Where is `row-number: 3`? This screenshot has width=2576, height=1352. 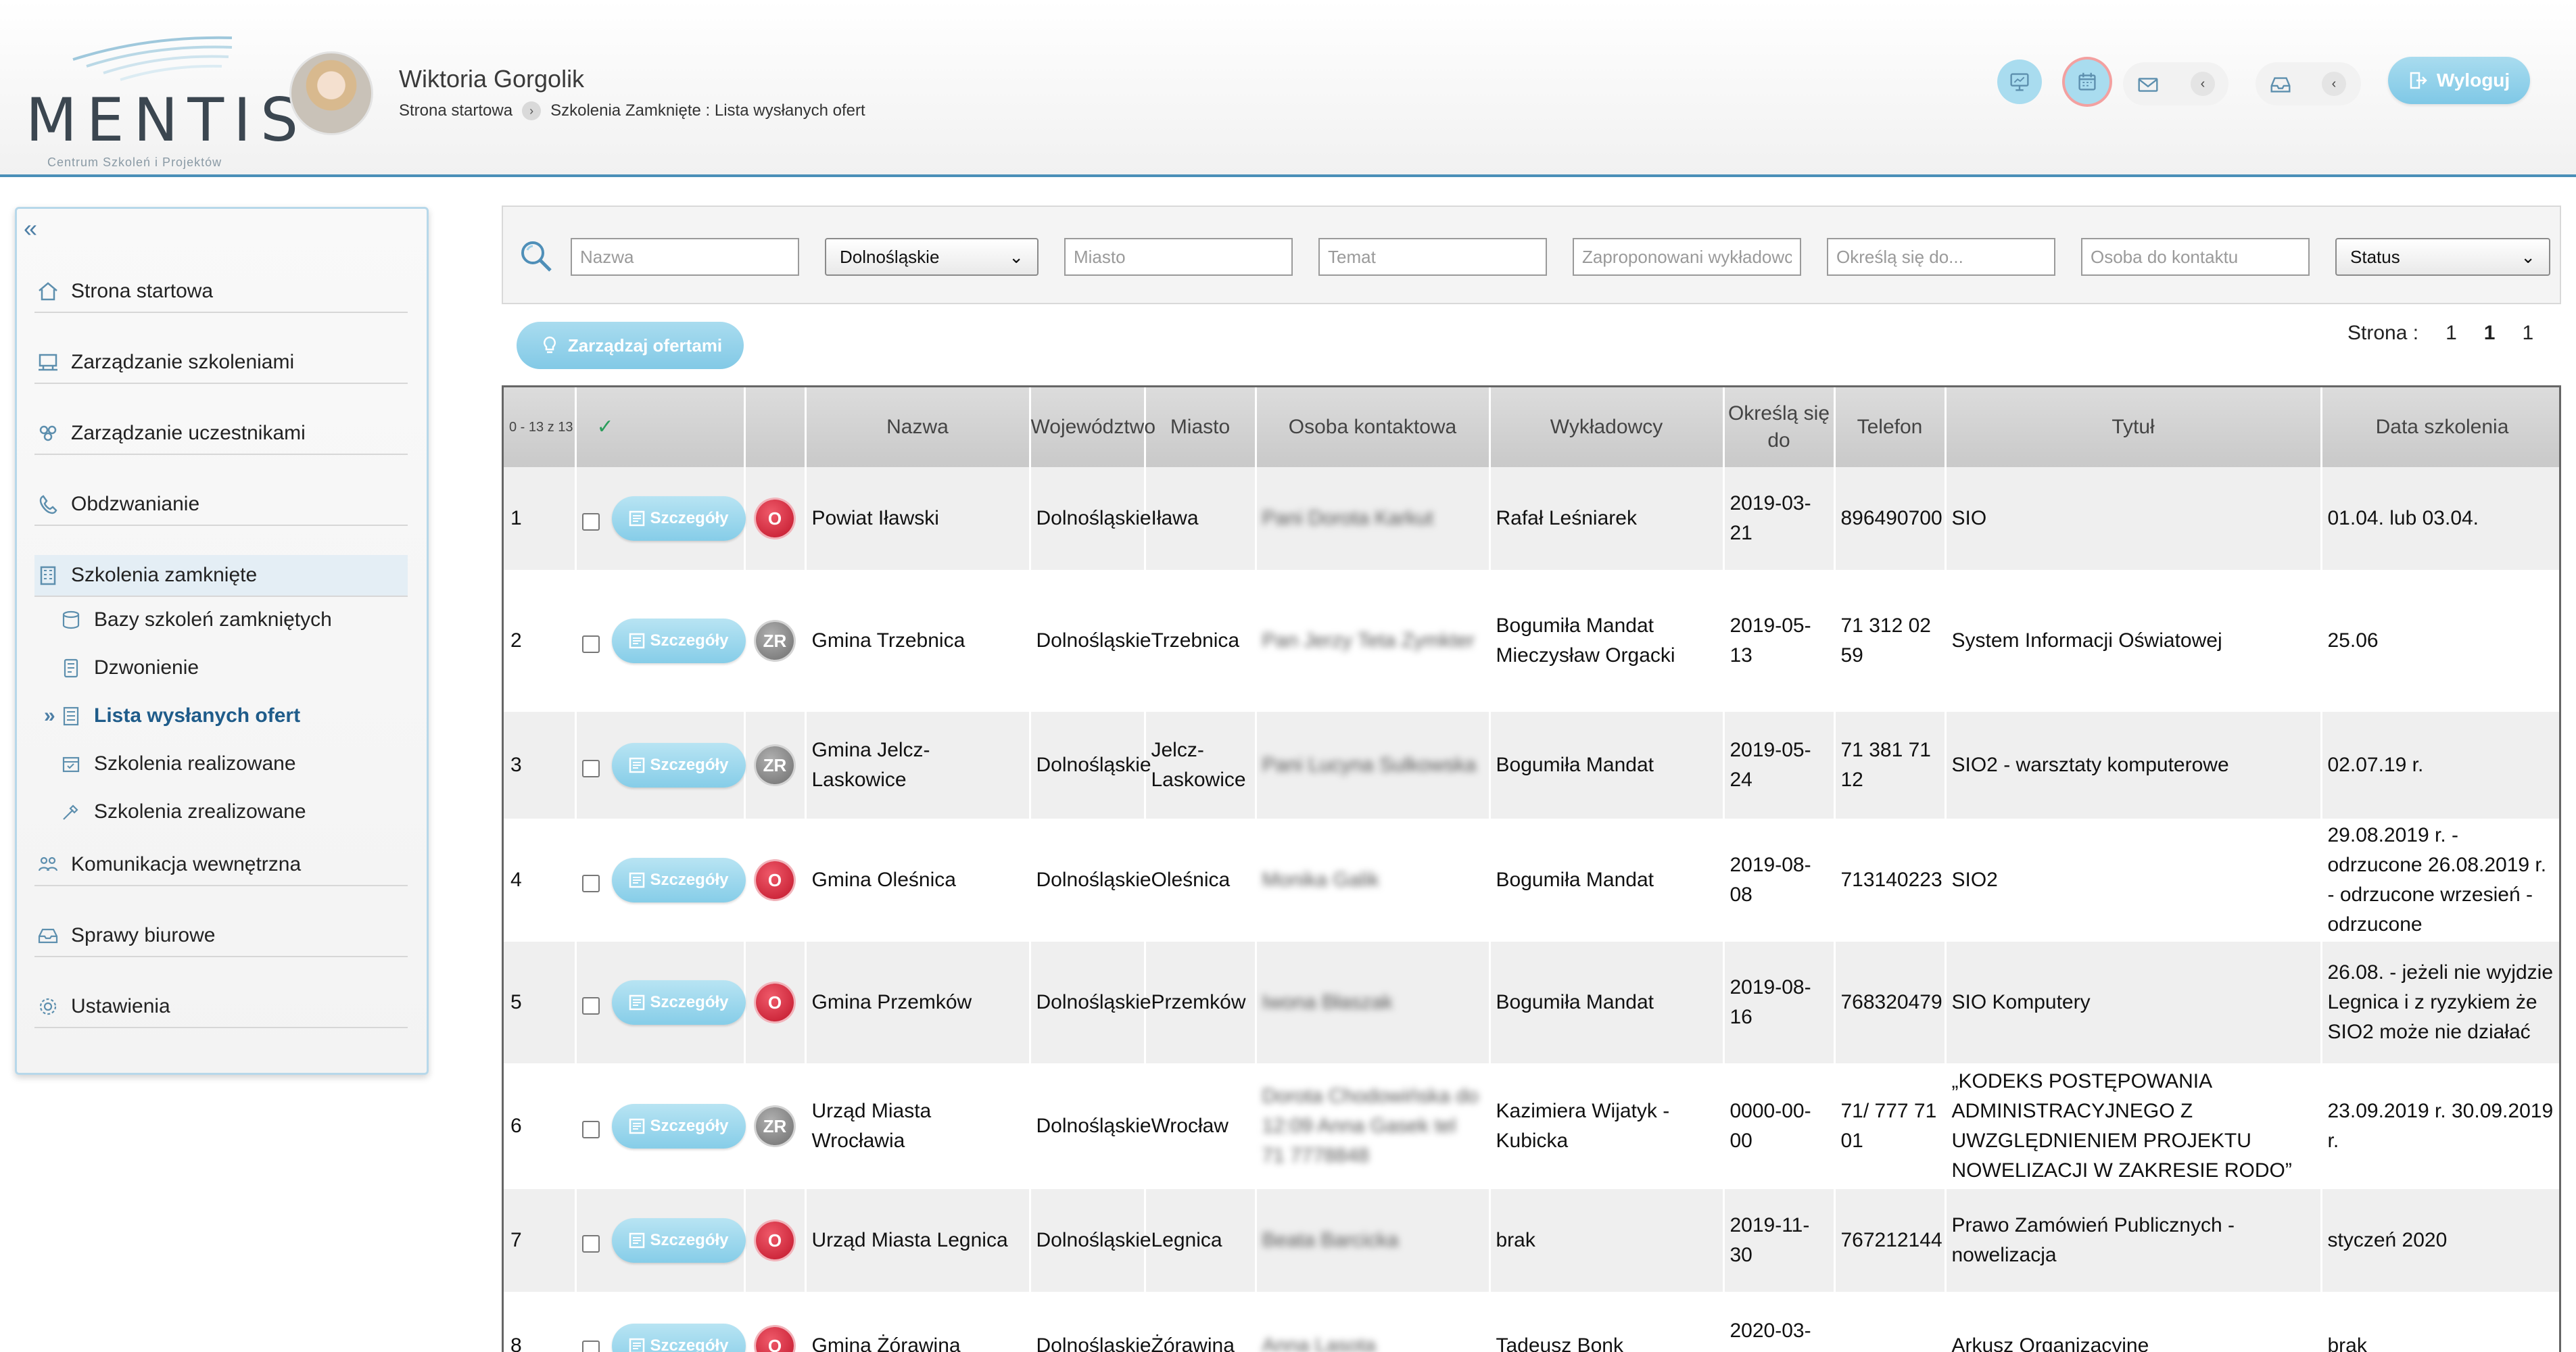 row-number: 3 is located at coordinates (540, 765).